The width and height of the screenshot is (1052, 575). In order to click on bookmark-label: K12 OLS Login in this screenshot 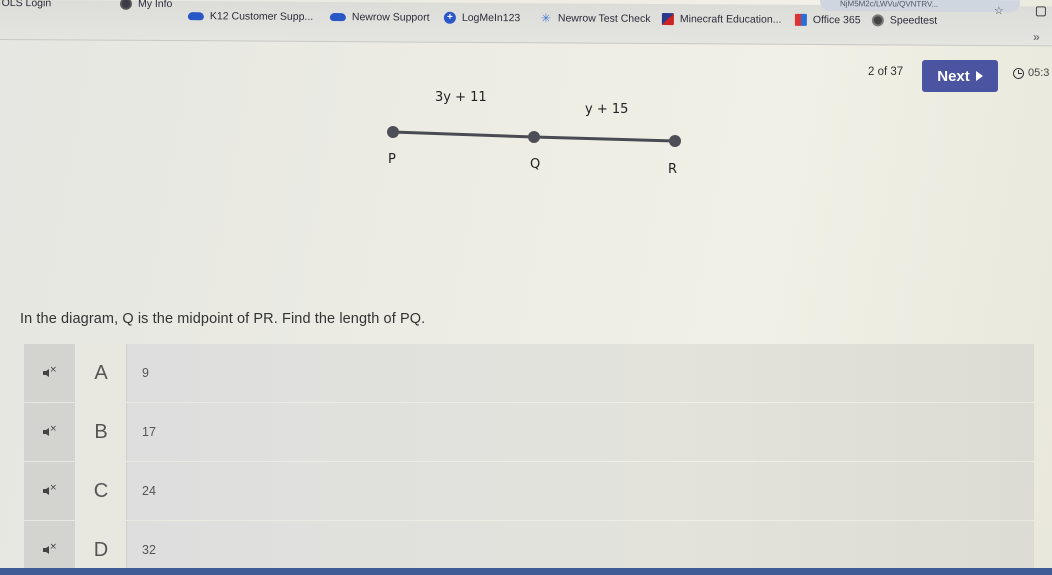, I will do `click(26, 5)`.